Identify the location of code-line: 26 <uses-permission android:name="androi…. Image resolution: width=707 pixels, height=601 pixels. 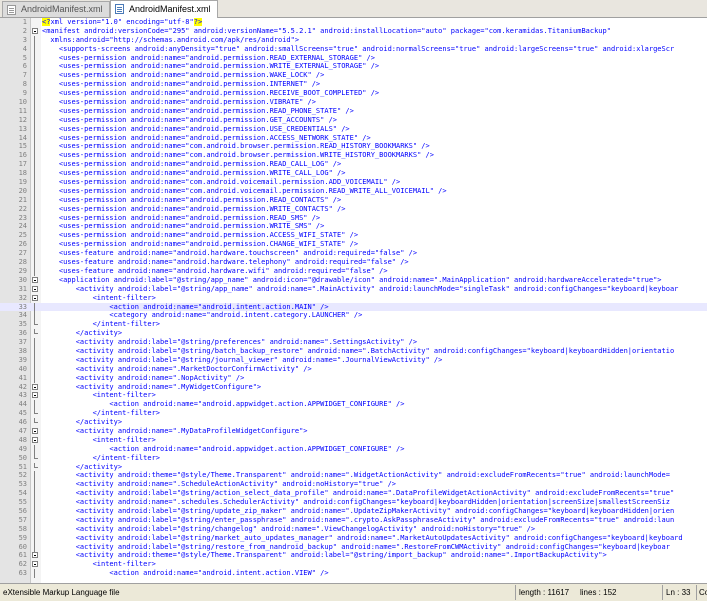
(353, 245).